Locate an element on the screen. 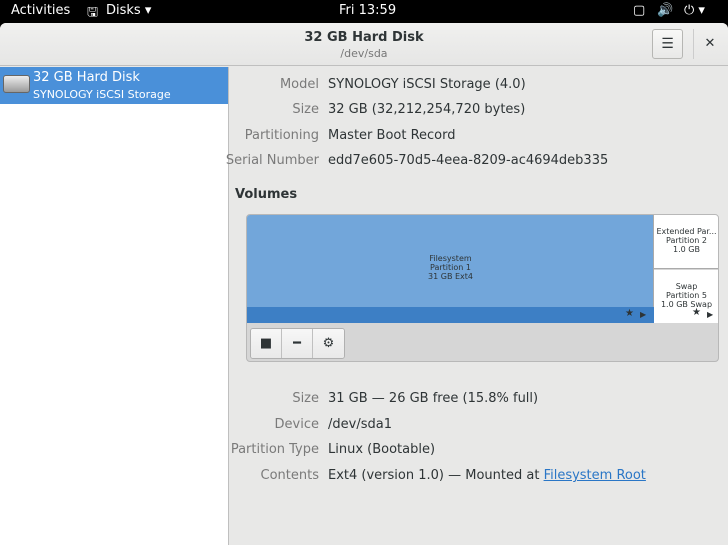  close-icon: ✕ is located at coordinates (710, 43).